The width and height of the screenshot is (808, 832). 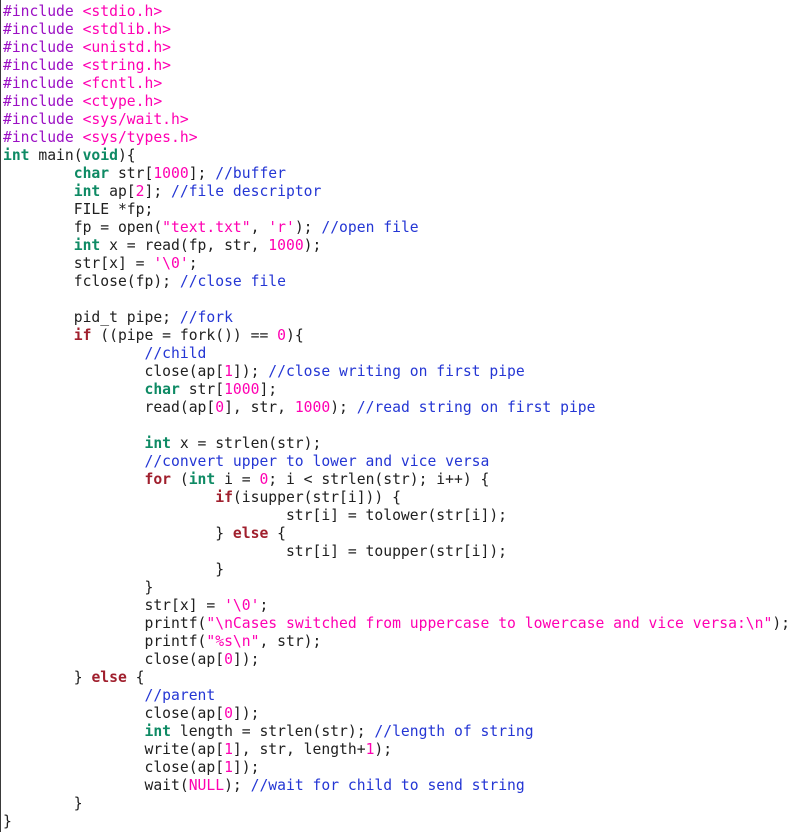 I want to click on code-line: int x = read(fp, str, 1000);, so click(x=405, y=246).